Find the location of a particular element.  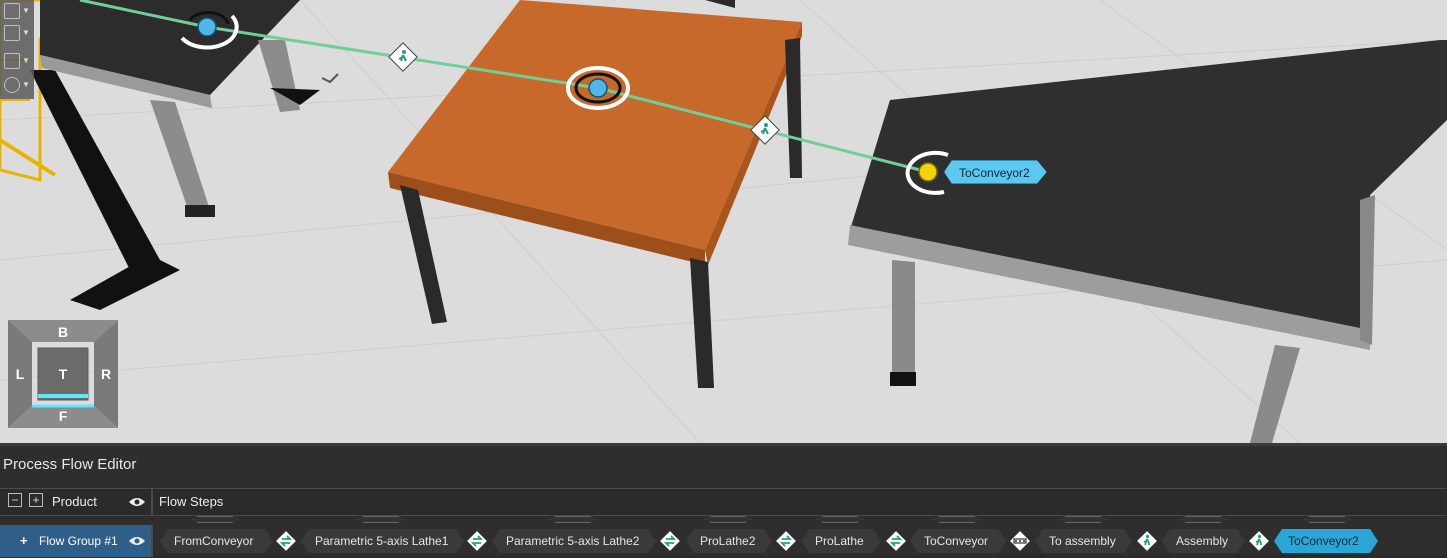

view-cube-top: T is located at coordinates (63, 374).